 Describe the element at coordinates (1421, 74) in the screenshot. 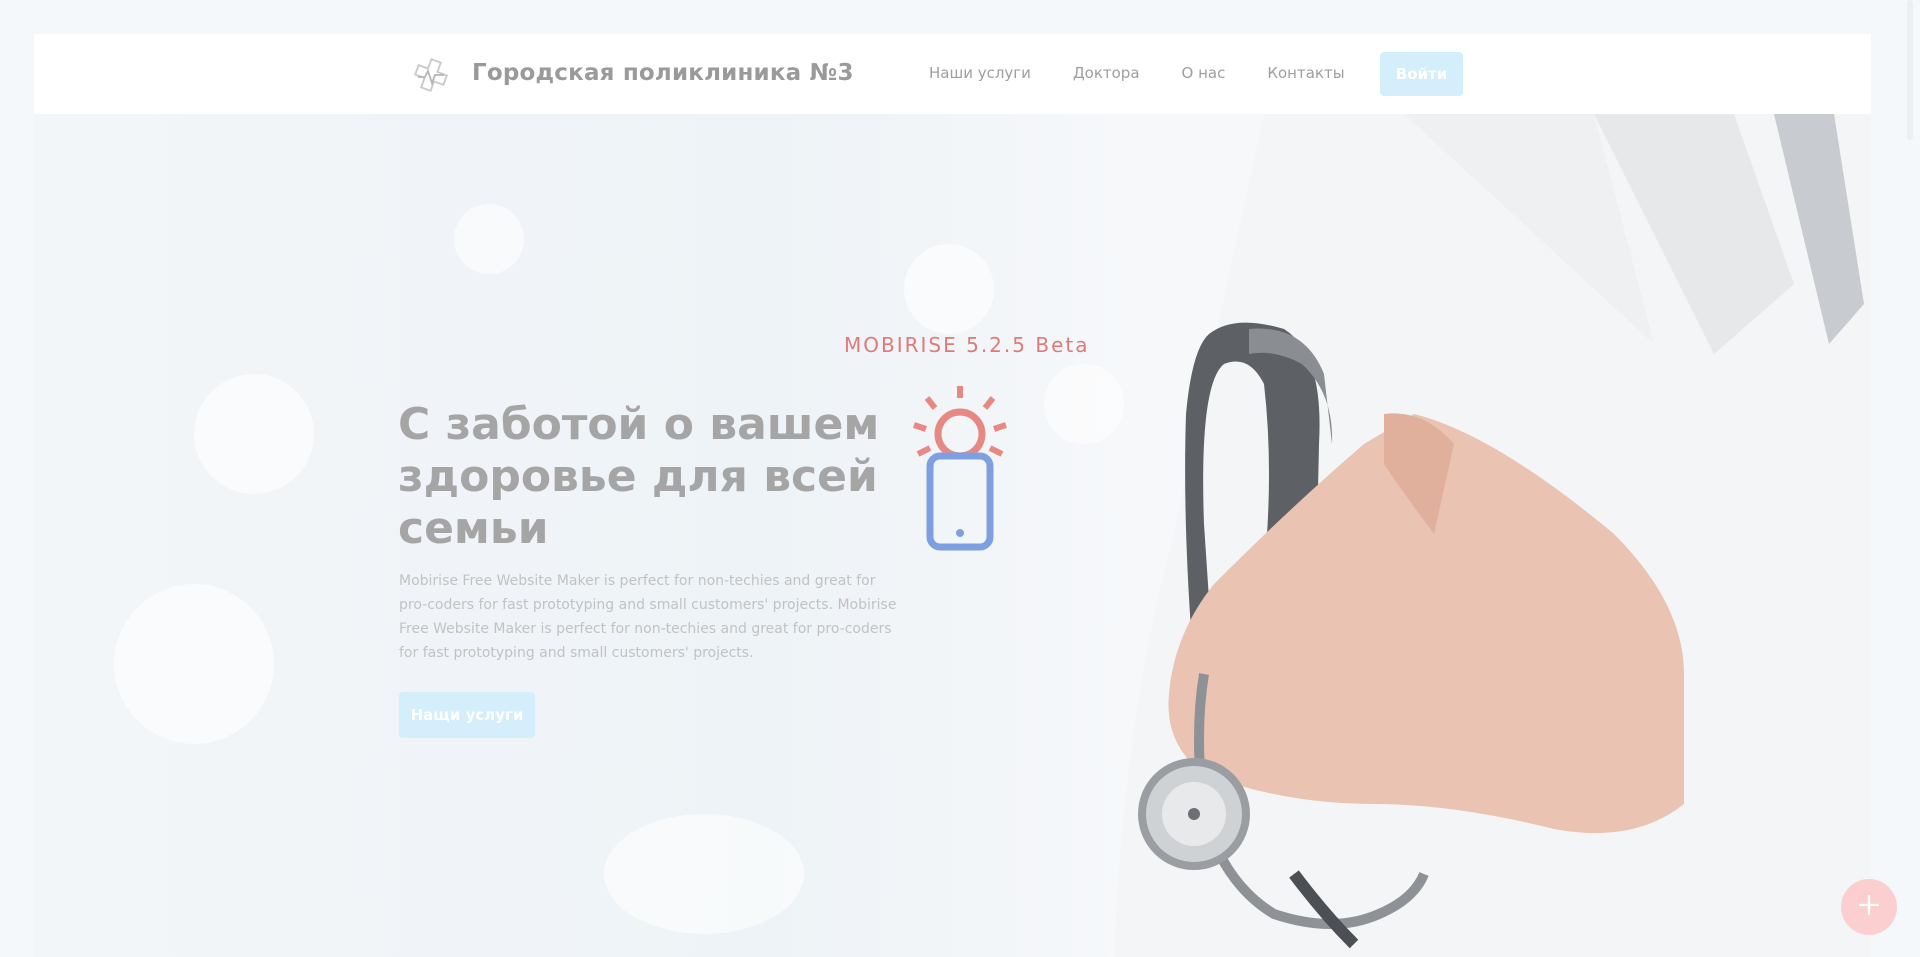

I see `login-button: Войти` at that location.